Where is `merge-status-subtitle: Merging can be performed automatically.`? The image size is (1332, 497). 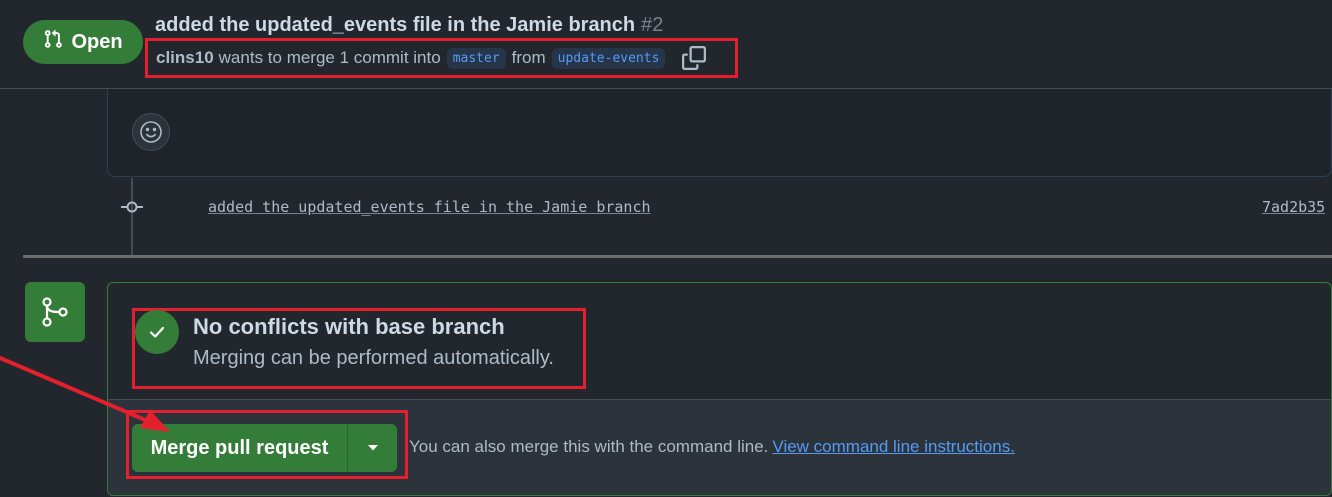 merge-status-subtitle: Merging can be performed automatically. is located at coordinates (373, 358).